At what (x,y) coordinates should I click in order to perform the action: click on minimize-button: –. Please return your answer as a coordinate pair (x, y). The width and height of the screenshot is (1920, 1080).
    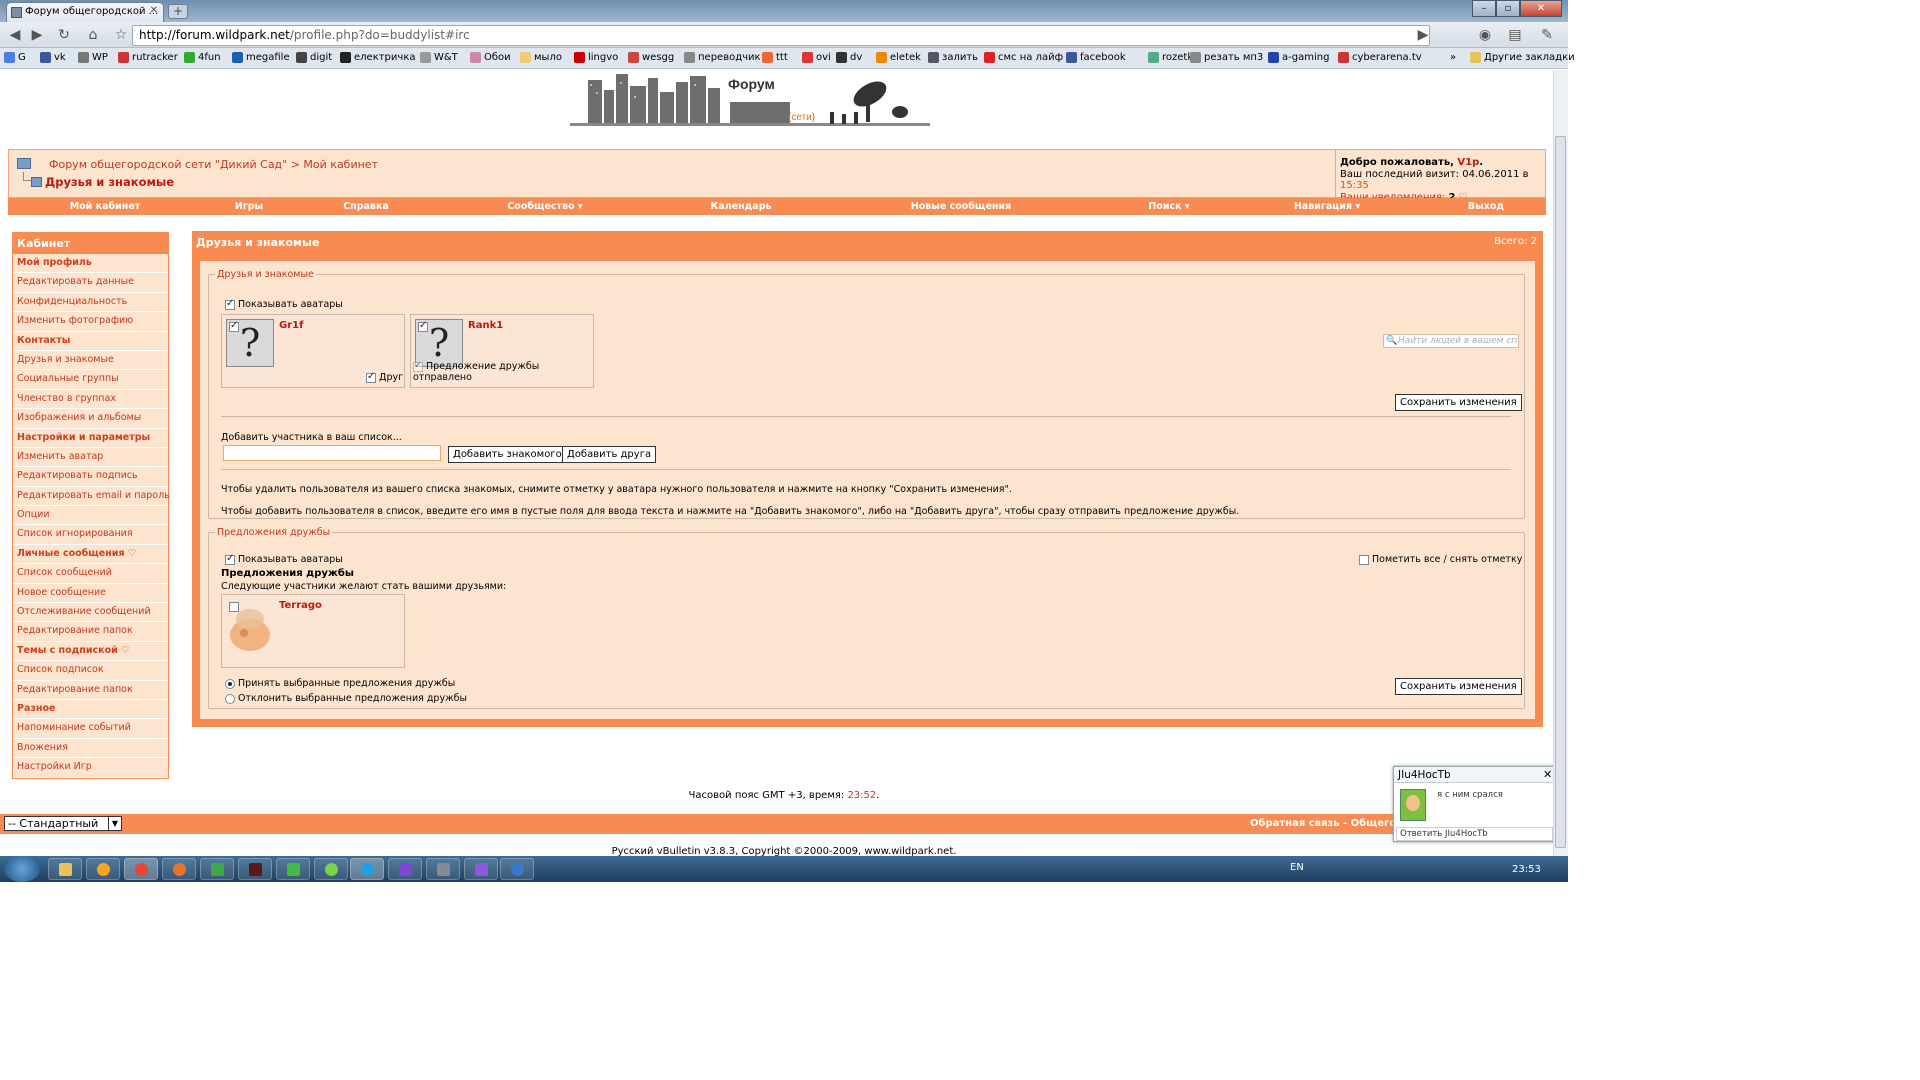
    Looking at the image, I should click on (1484, 8).